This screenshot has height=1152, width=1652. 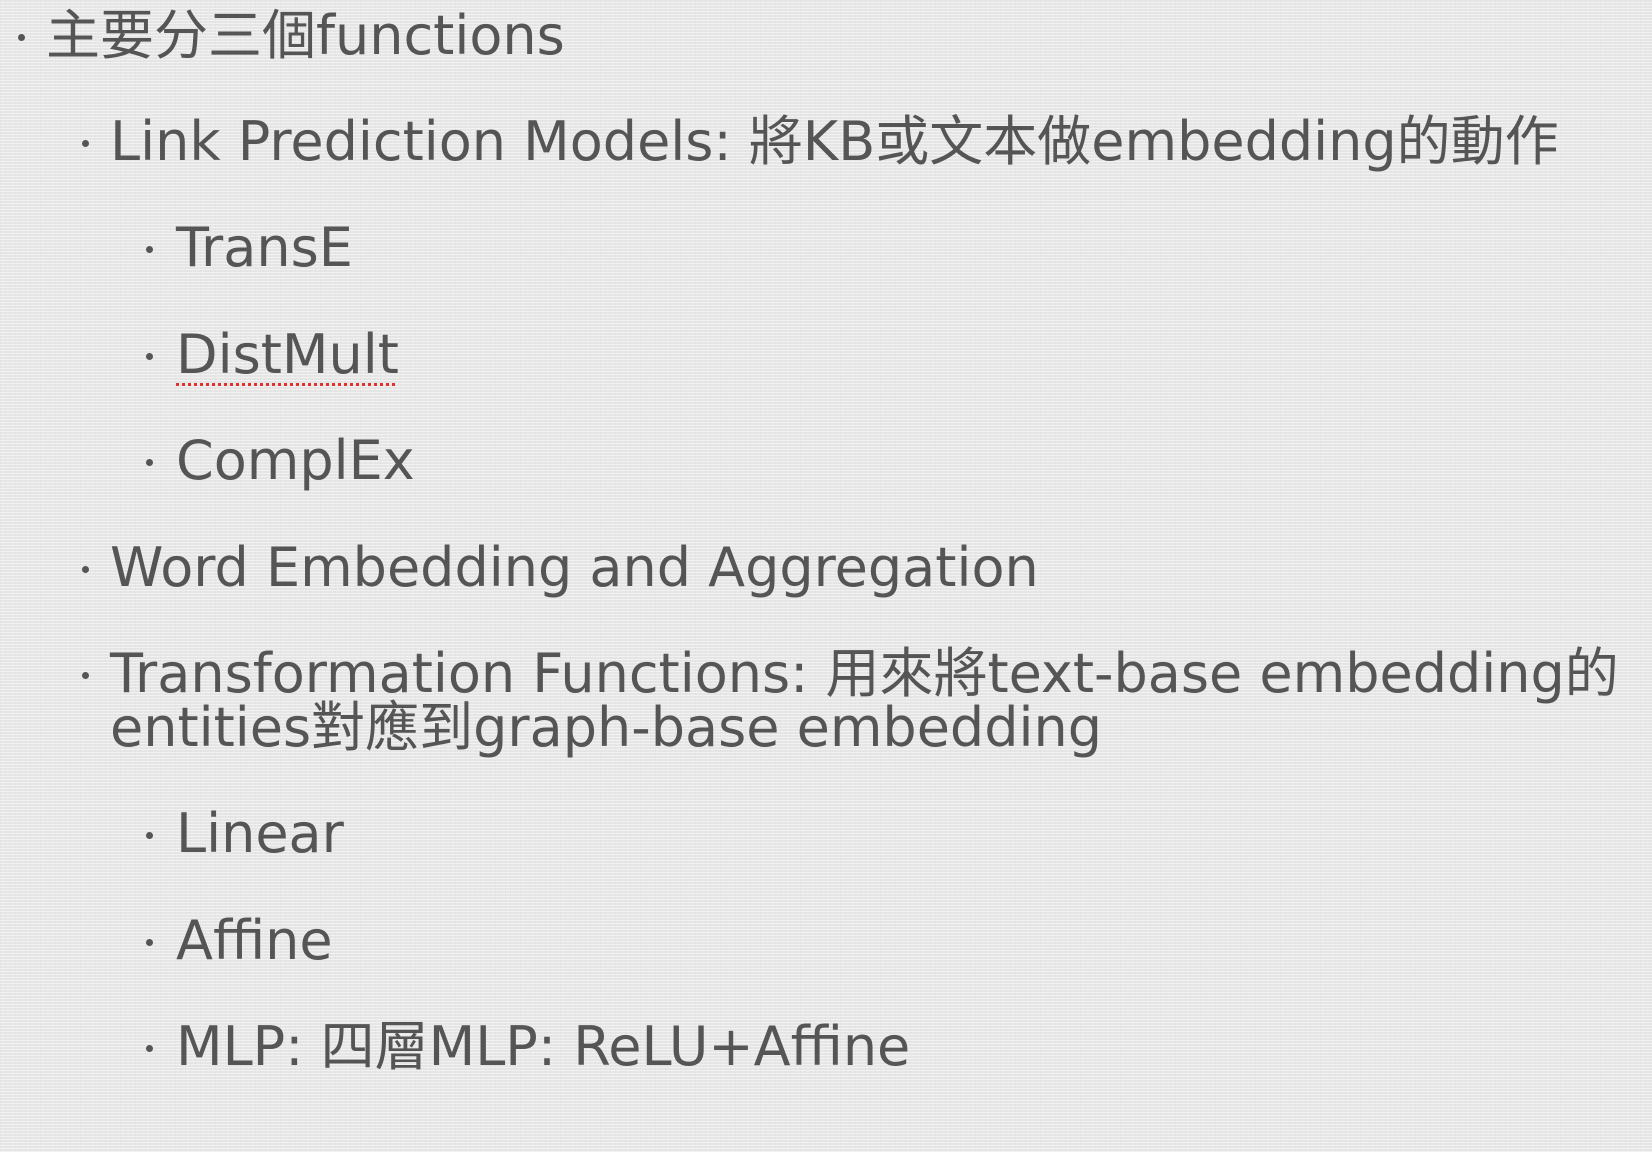 What do you see at coordinates (254, 941) in the screenshot?
I see `bullet-affine: Affine` at bounding box center [254, 941].